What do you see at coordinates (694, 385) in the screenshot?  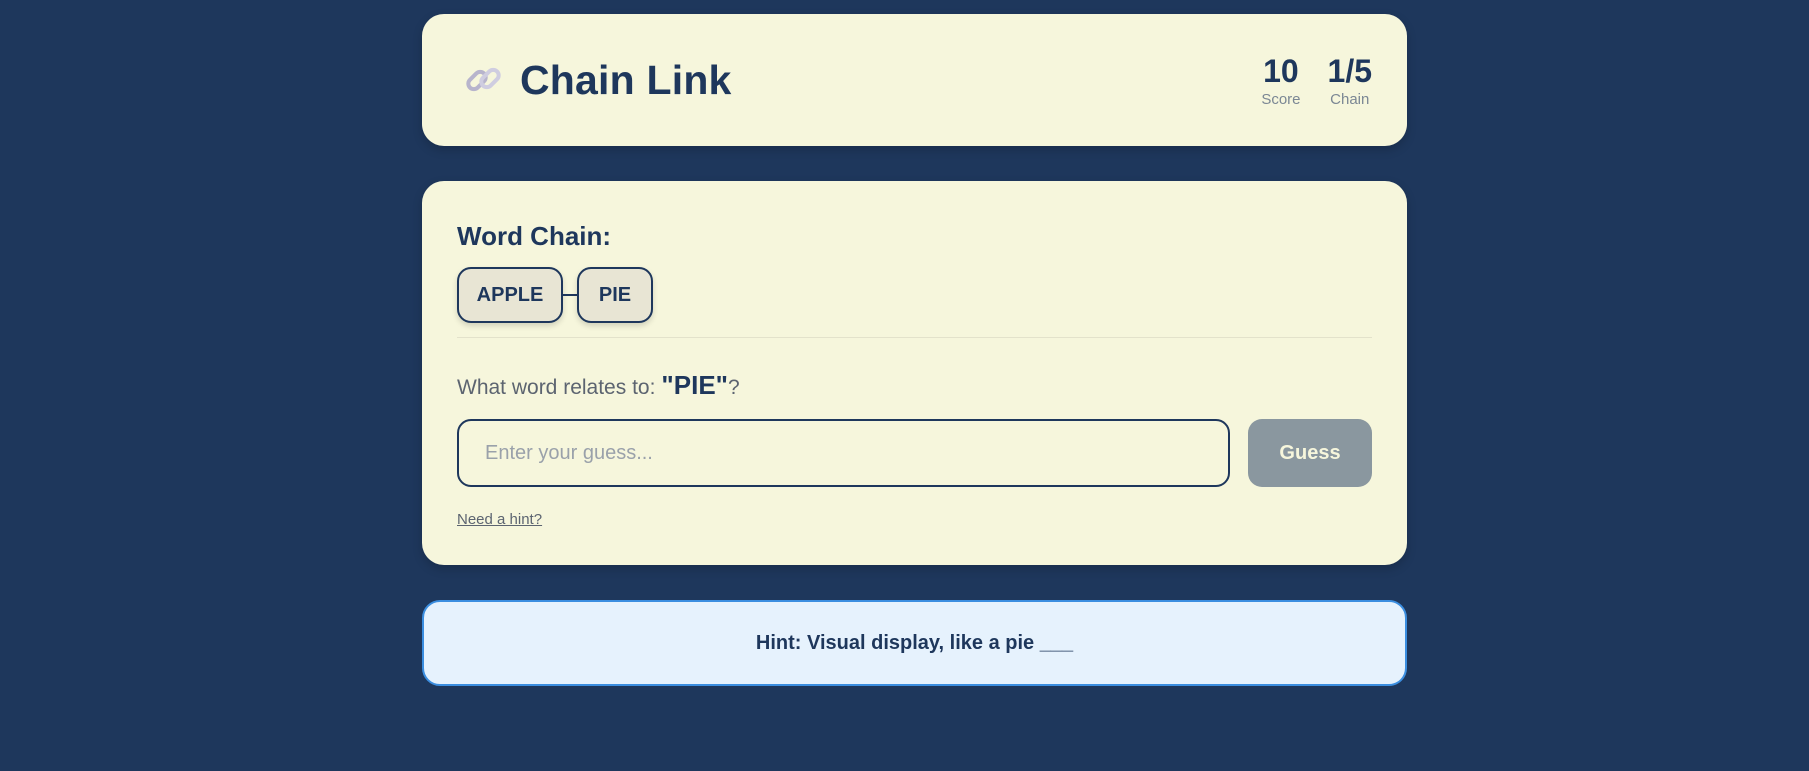 I see `question-target-word: "PIE"` at bounding box center [694, 385].